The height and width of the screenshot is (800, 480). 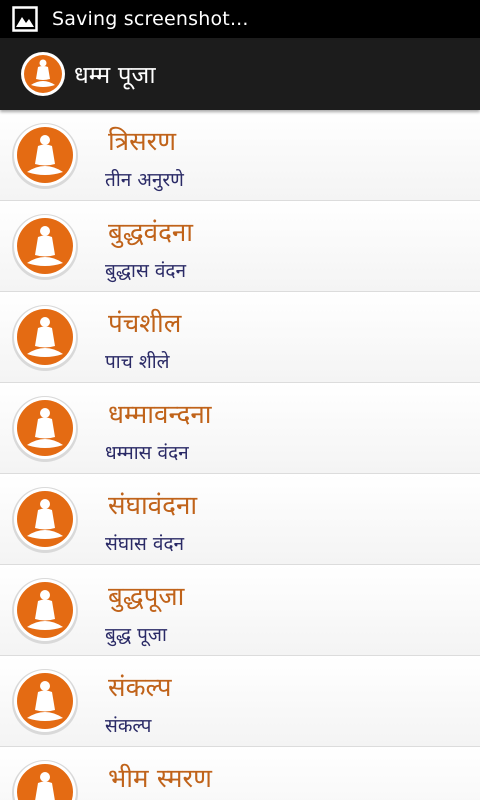 What do you see at coordinates (240, 428) in the screenshot?
I see `list-item: धम्मावन्दना धम्मास वंदन` at bounding box center [240, 428].